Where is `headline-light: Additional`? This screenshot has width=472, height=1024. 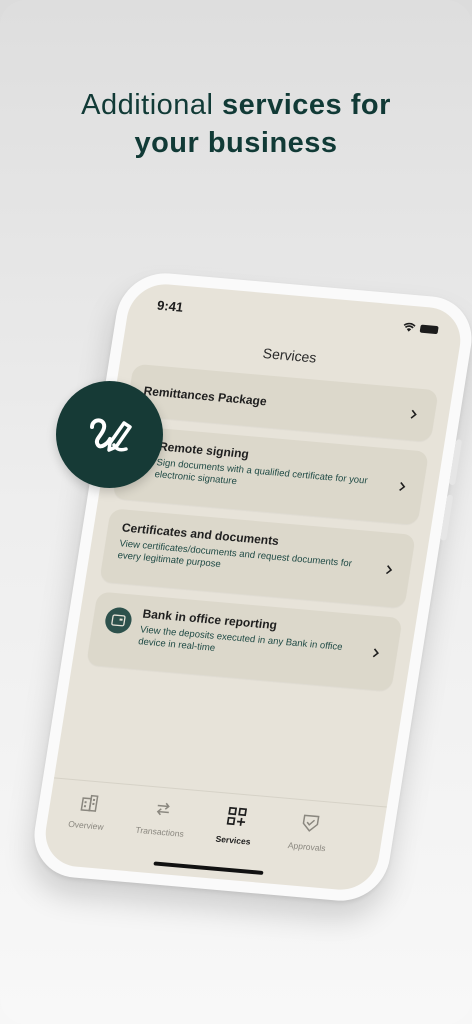 headline-light: Additional is located at coordinates (147, 105).